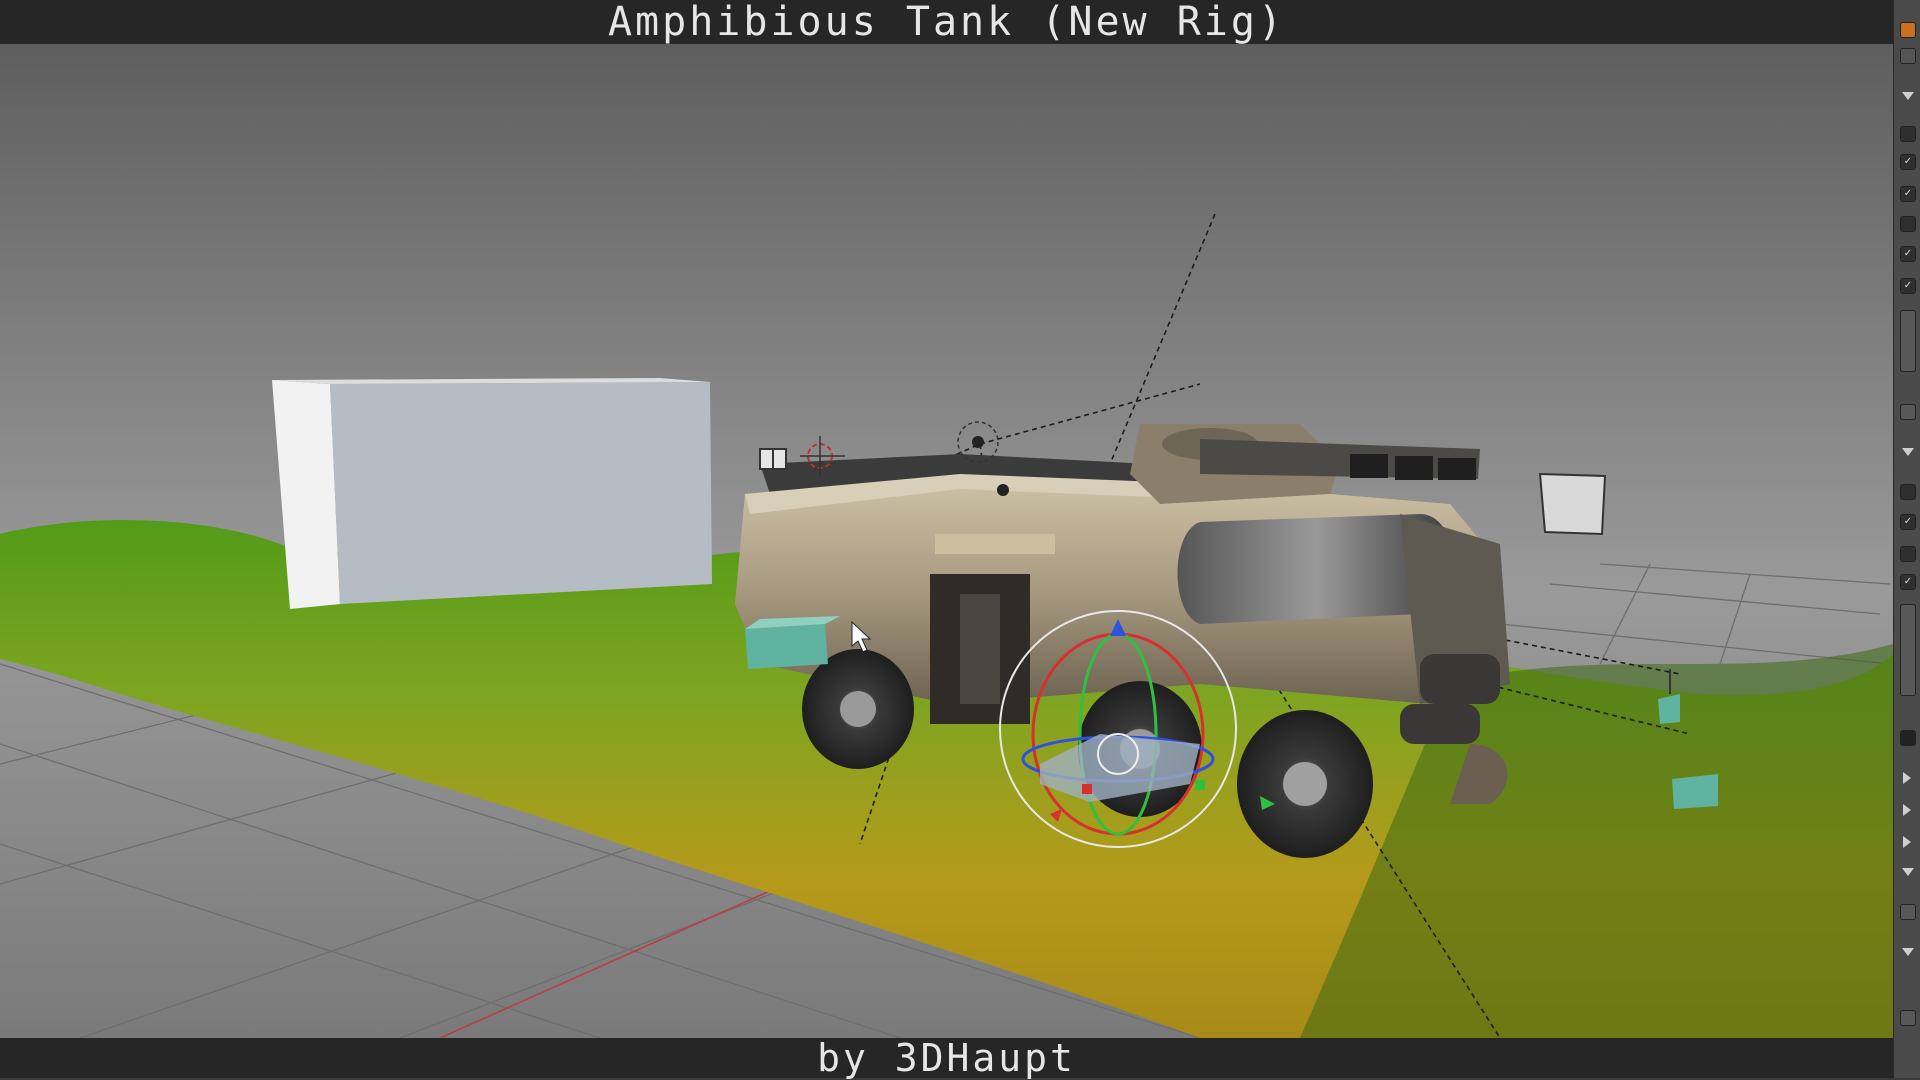 Image resolution: width=1920 pixels, height=1080 pixels. What do you see at coordinates (1908, 738) in the screenshot?
I see `color-field` at bounding box center [1908, 738].